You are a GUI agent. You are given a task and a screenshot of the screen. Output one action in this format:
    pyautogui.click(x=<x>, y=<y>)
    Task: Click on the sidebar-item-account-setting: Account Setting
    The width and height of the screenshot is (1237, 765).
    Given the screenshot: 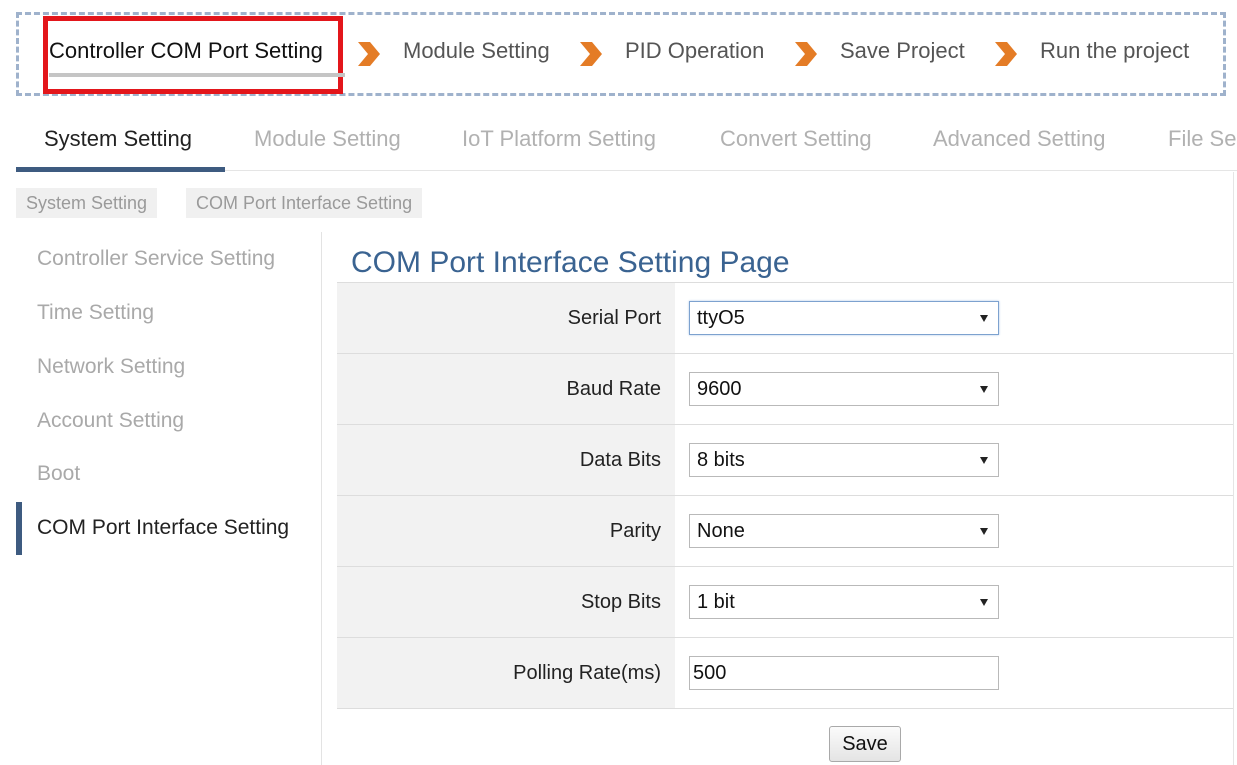 What is the action you would take?
    pyautogui.click(x=110, y=421)
    